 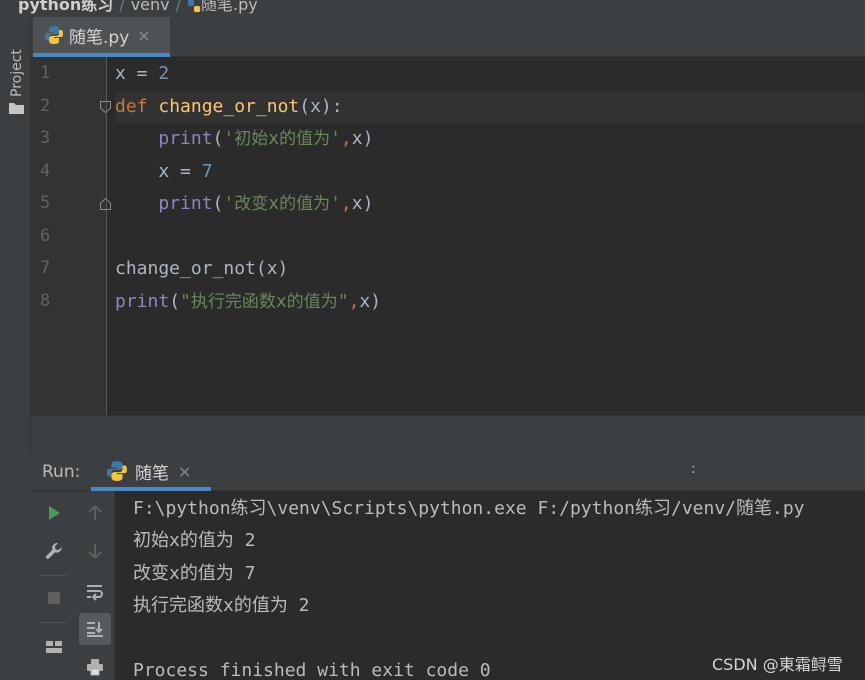 What do you see at coordinates (312, 670) in the screenshot?
I see `console-exit-line: Process finished with exit code 0` at bounding box center [312, 670].